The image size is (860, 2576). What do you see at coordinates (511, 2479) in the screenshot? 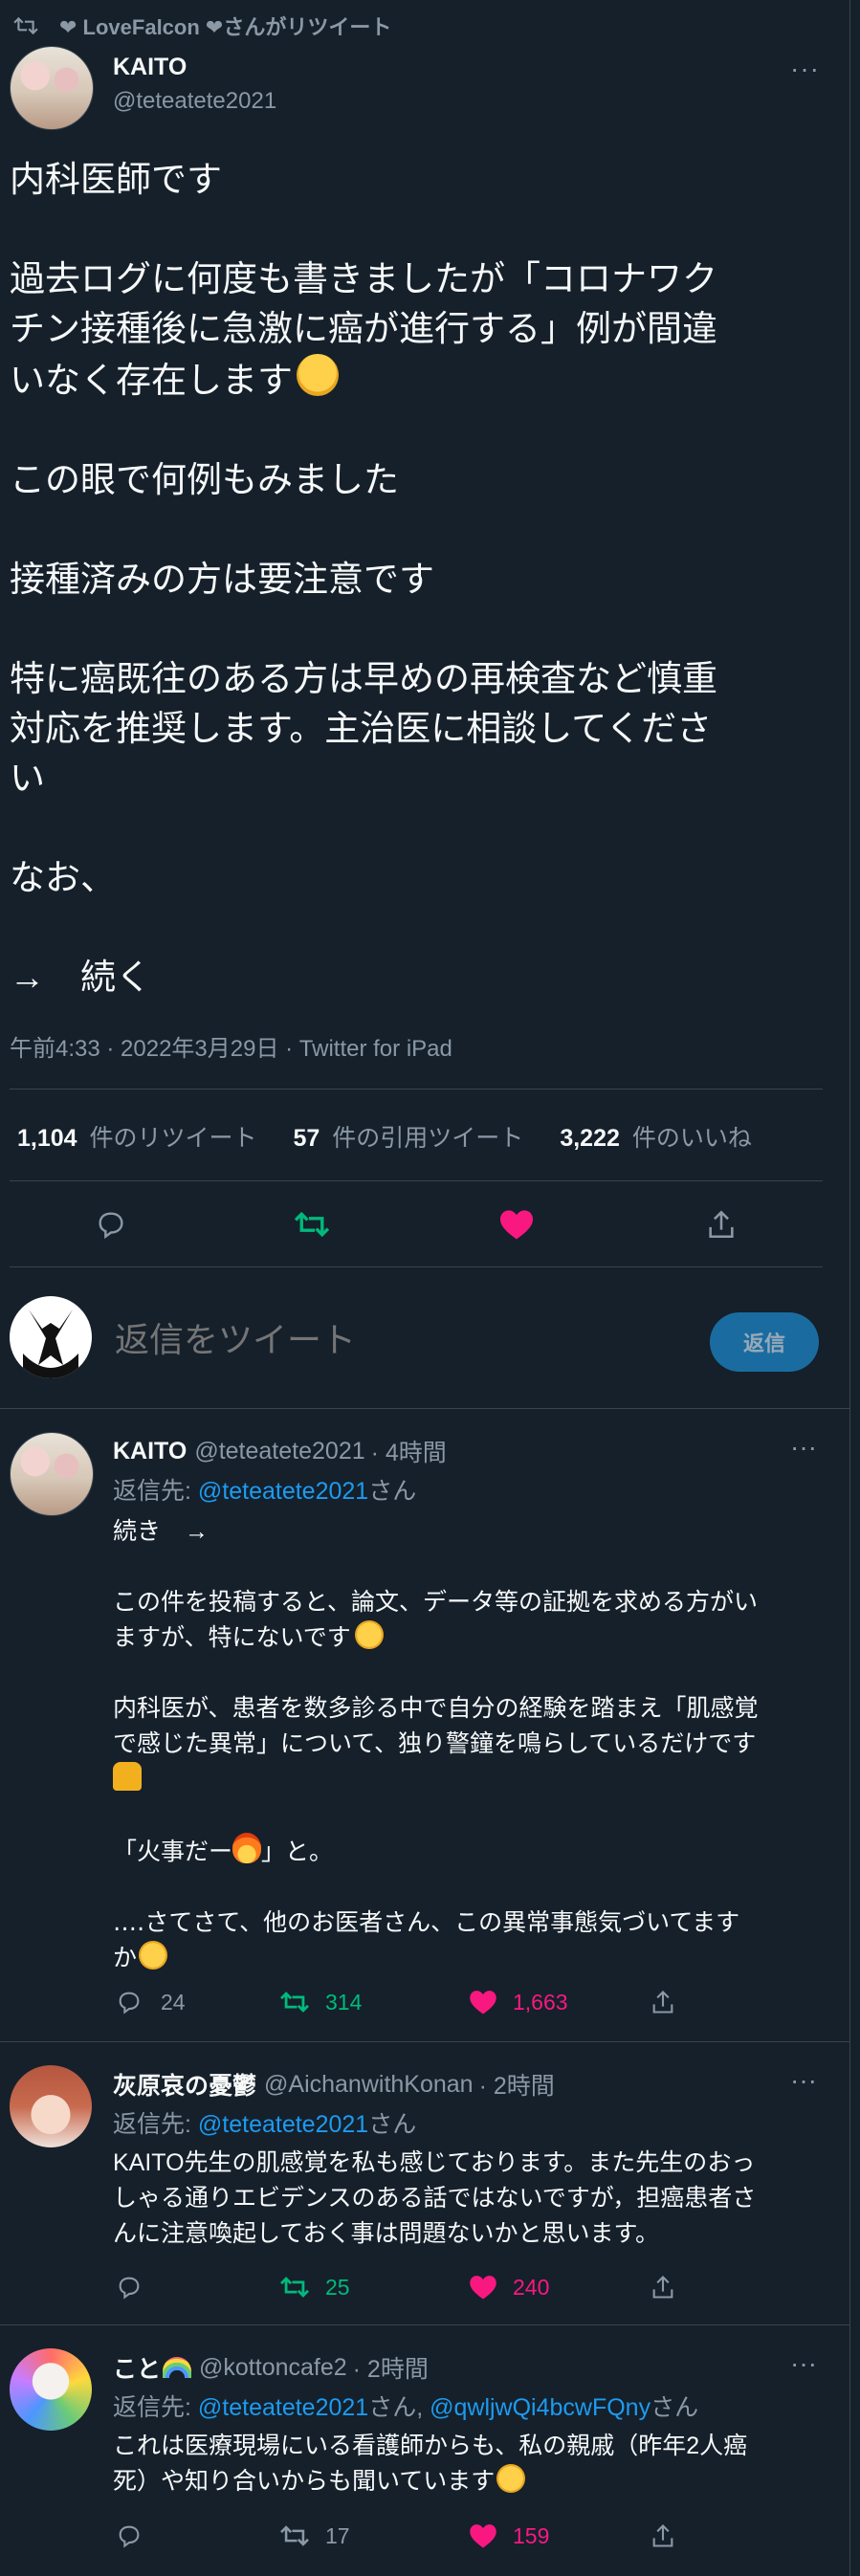
I see `relieved-face-icon` at bounding box center [511, 2479].